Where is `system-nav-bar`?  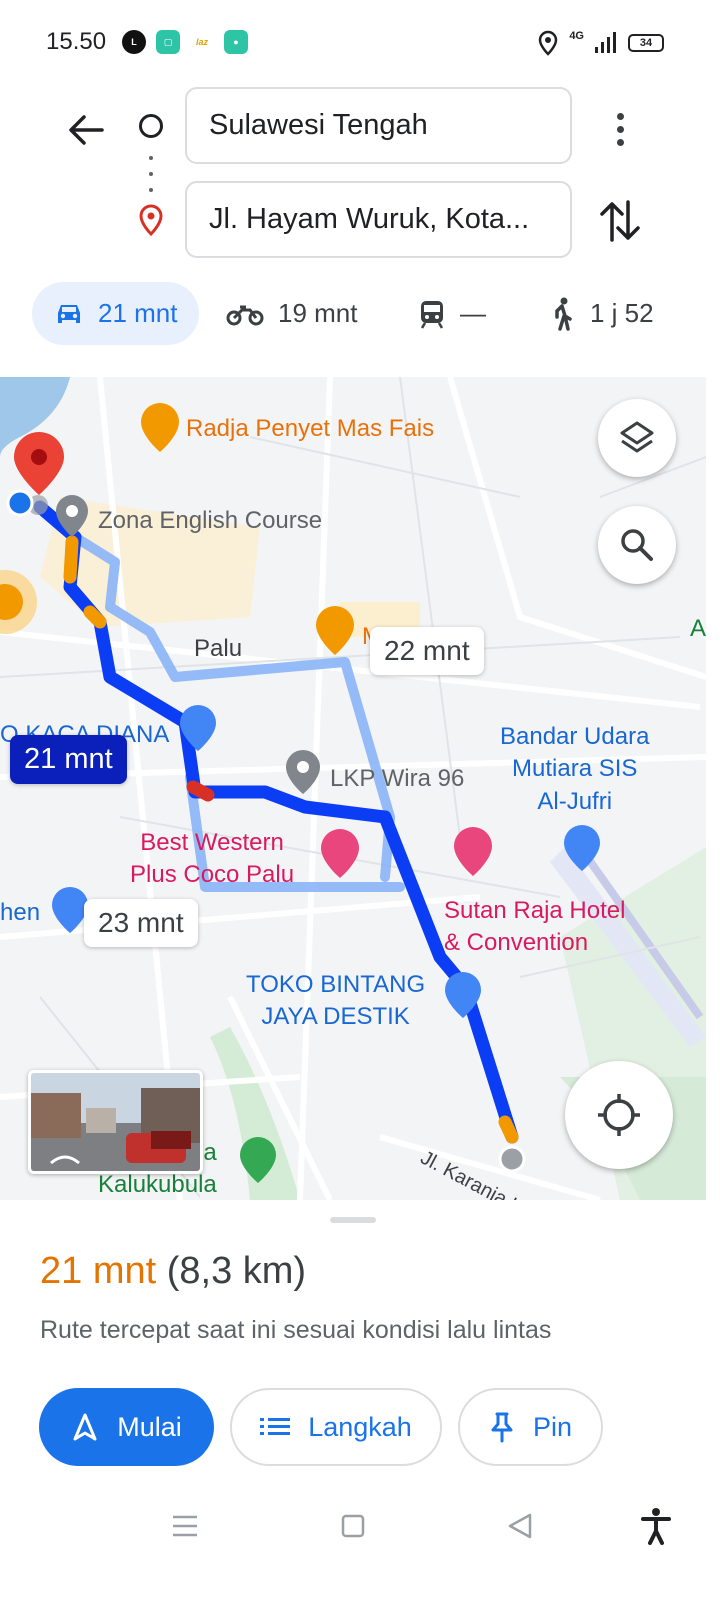 system-nav-bar is located at coordinates (360, 1545).